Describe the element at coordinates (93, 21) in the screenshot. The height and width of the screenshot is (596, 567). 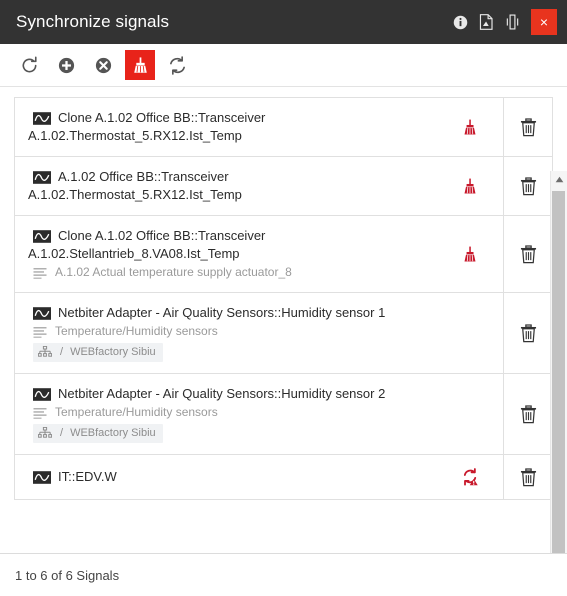
I see `window-title: Synchronize signals` at that location.